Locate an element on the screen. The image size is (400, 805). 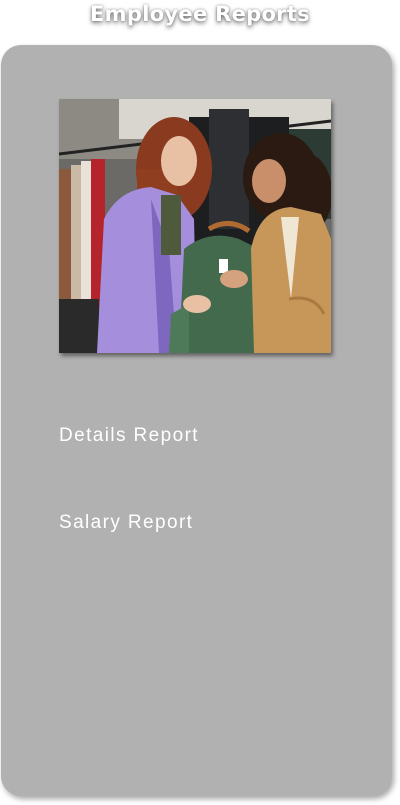
details-report-link: Details Report is located at coordinates (129, 436).